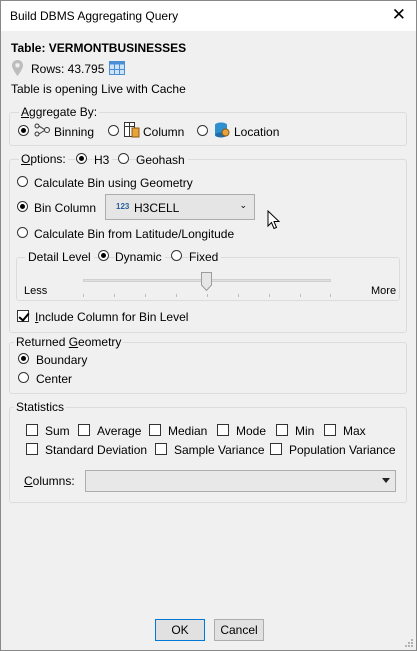 The image size is (417, 651). What do you see at coordinates (155, 430) in the screenshot?
I see `checkbox-median` at bounding box center [155, 430].